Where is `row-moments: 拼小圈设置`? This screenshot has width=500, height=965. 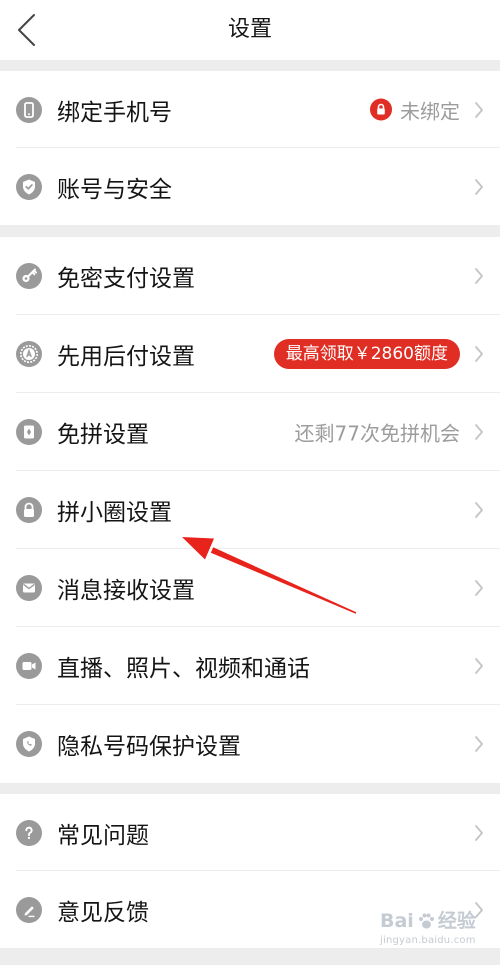
row-moments: 拼小圈设置 is located at coordinates (250, 510).